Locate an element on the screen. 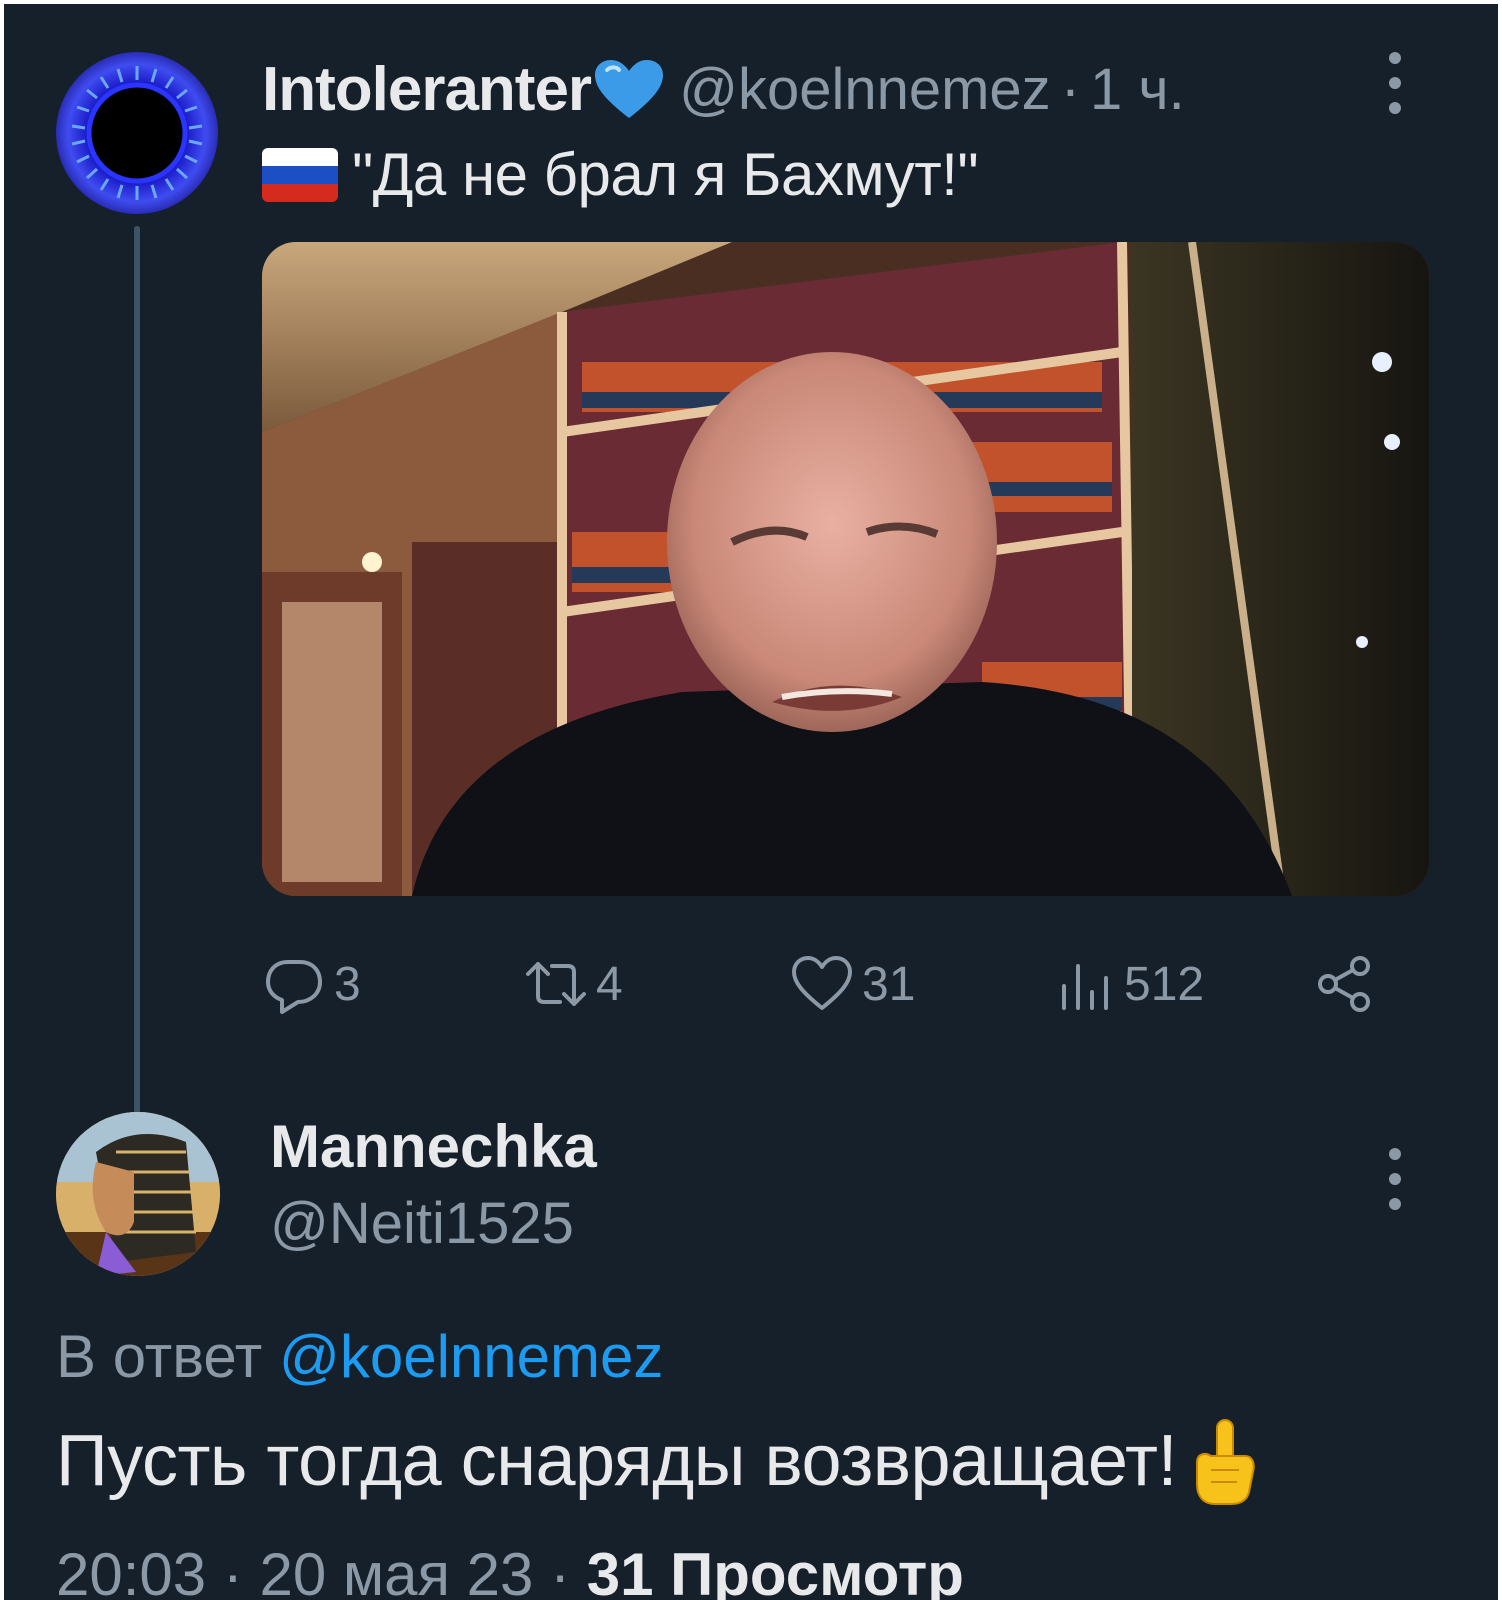  reply-more-options-icon is located at coordinates (1395, 1179).